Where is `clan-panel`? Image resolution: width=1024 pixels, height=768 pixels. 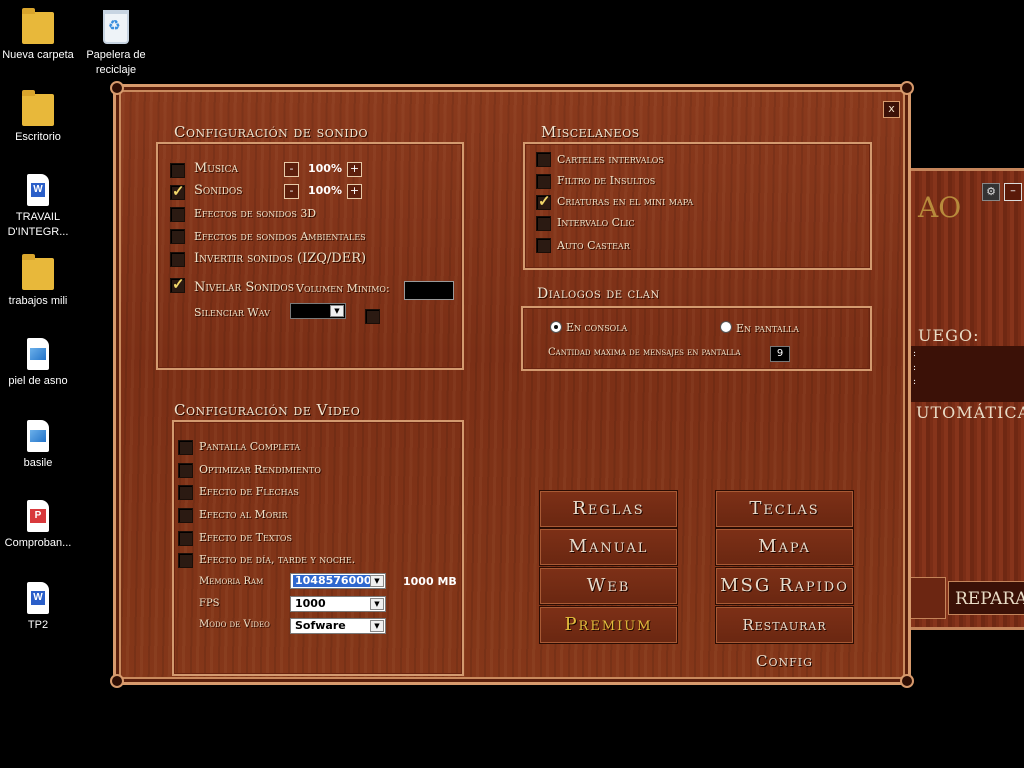 clan-panel is located at coordinates (696, 338).